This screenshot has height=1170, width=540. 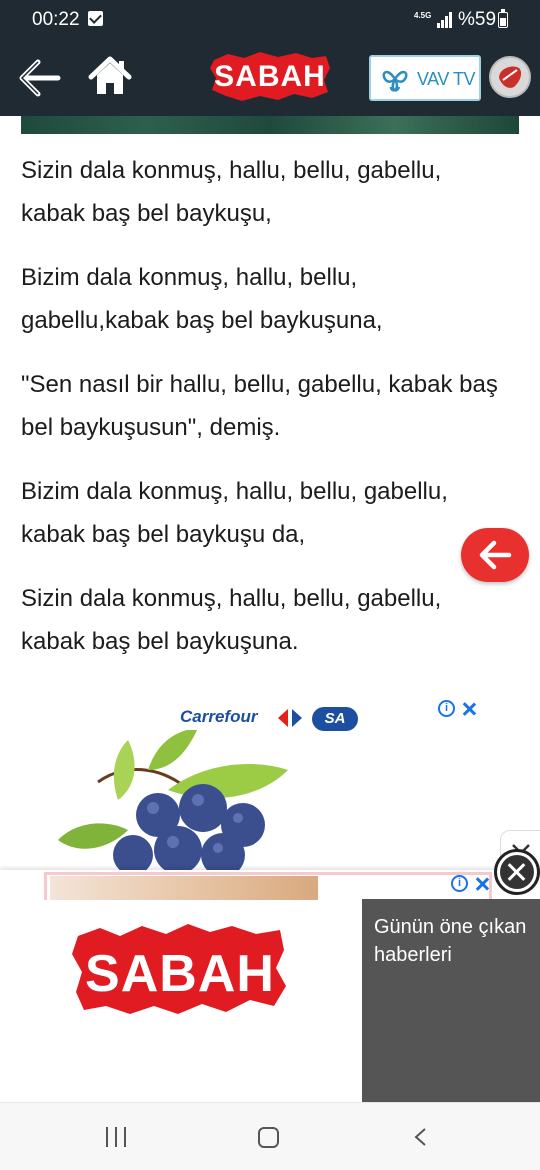 I want to click on carrefour-ad: Carrefour SA i, so click(x=270, y=782).